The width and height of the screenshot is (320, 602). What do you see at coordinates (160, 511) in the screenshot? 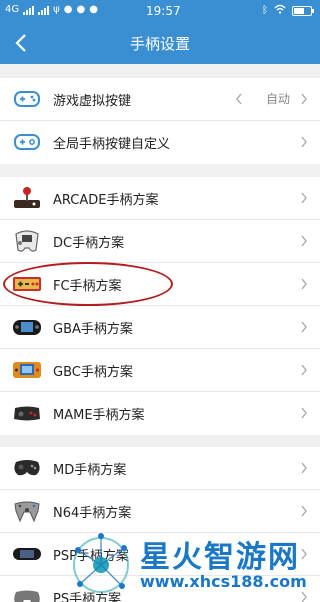
I see `scheme-n64: N64手柄方案` at bounding box center [160, 511].